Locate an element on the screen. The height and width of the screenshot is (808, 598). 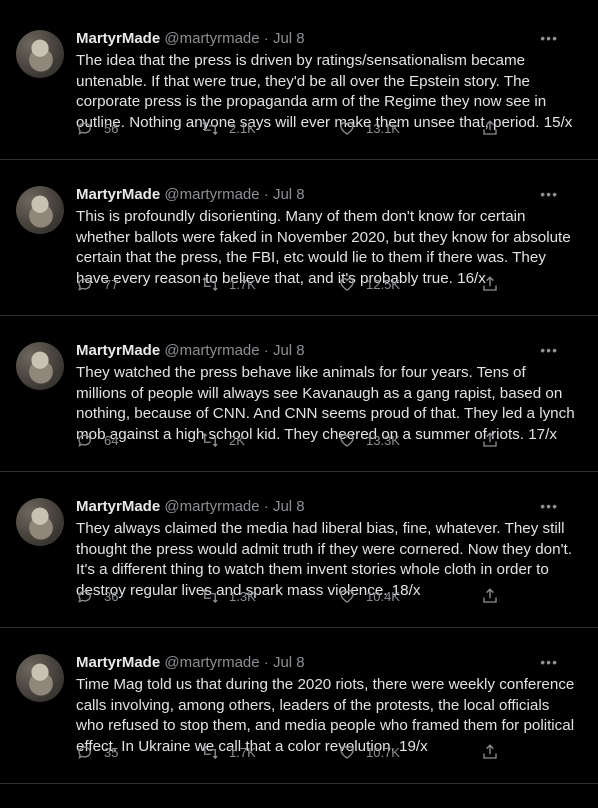
reply-button: 64 is located at coordinates (97, 440).